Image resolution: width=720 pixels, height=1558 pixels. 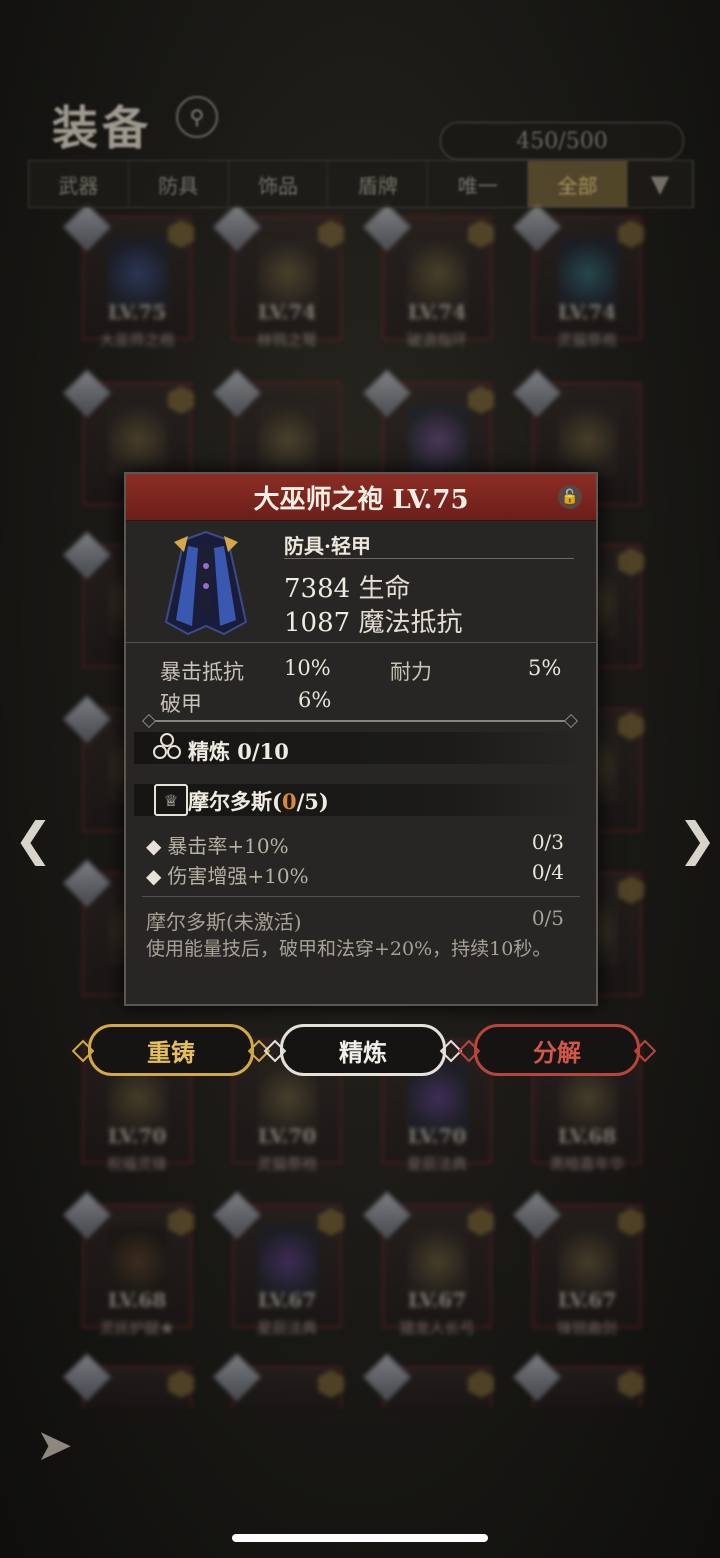 What do you see at coordinates (578, 275) in the screenshot?
I see `inventory-item-card: LV.74 灵猫祭袍` at bounding box center [578, 275].